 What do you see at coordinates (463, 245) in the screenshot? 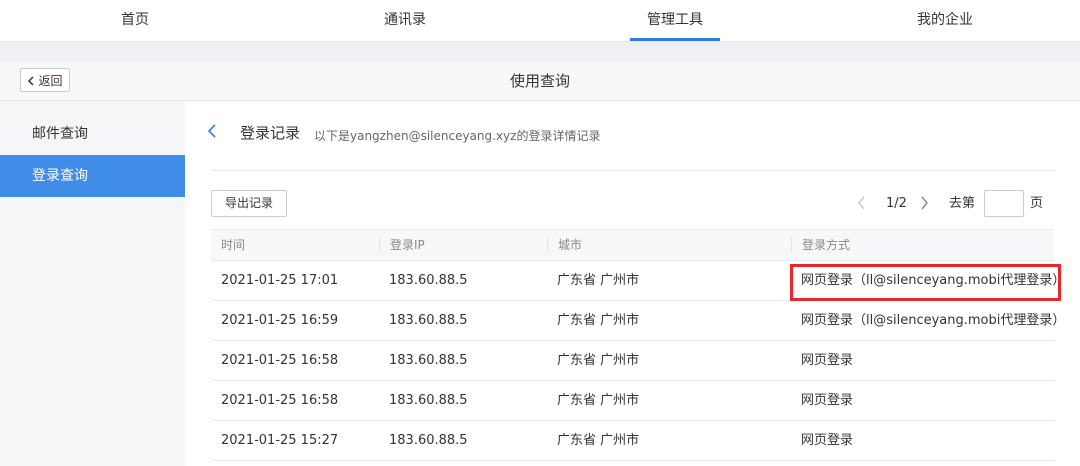
I see `column-header-ip: 登录IP` at bounding box center [463, 245].